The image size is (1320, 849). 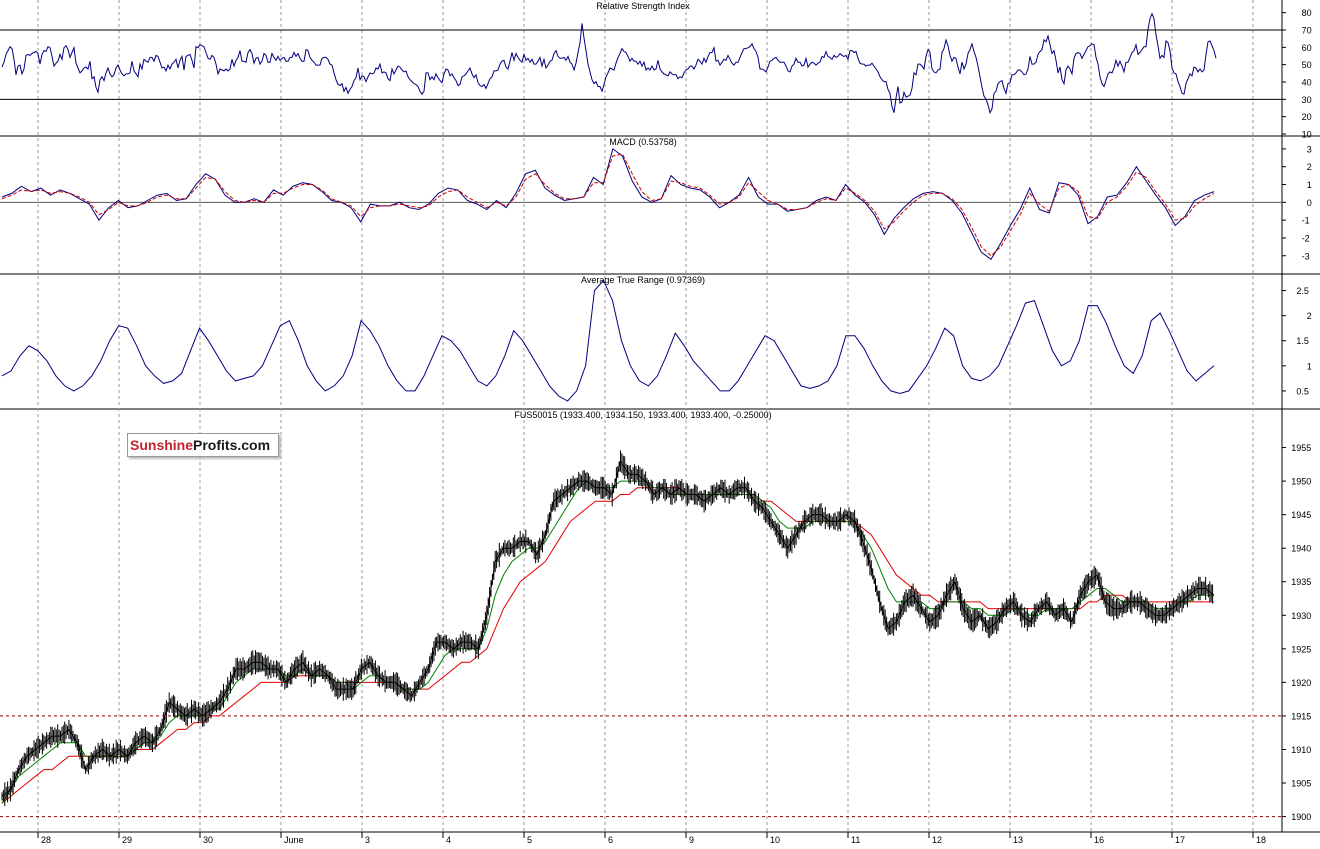 What do you see at coordinates (608, 340) in the screenshot?
I see `atr-line` at bounding box center [608, 340].